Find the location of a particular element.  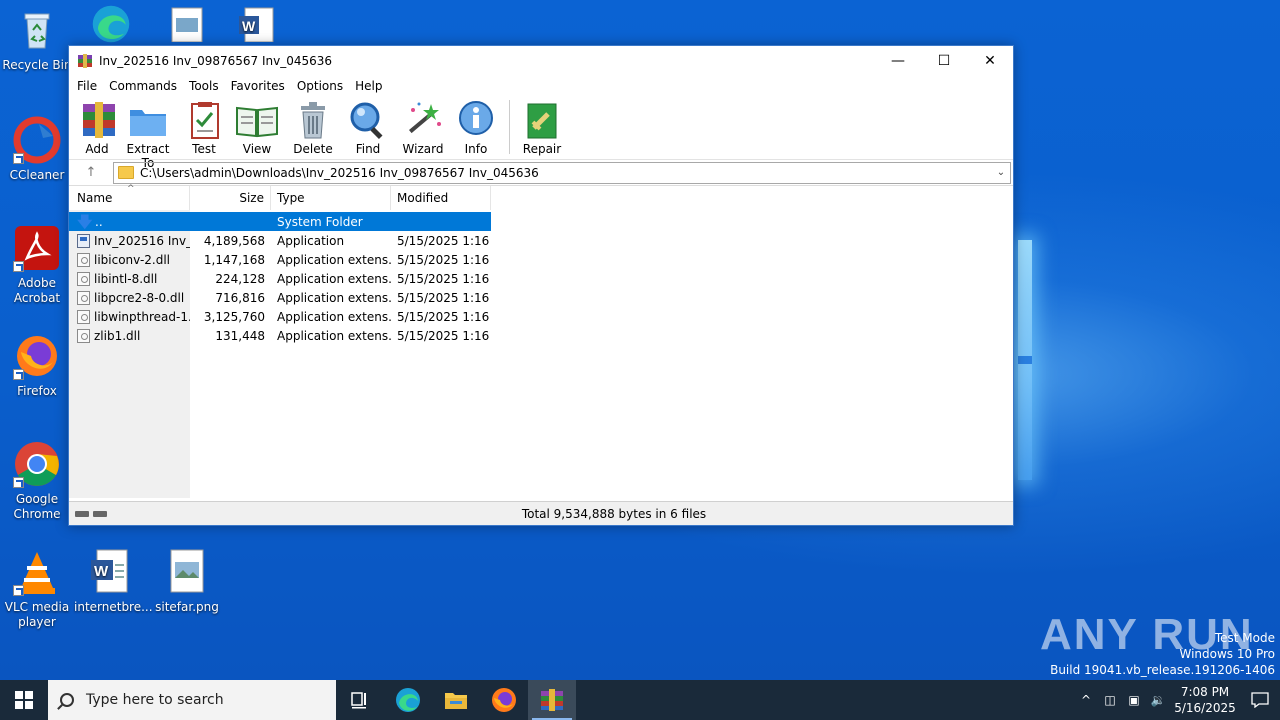

repair-label: Repair is located at coordinates (542, 149).